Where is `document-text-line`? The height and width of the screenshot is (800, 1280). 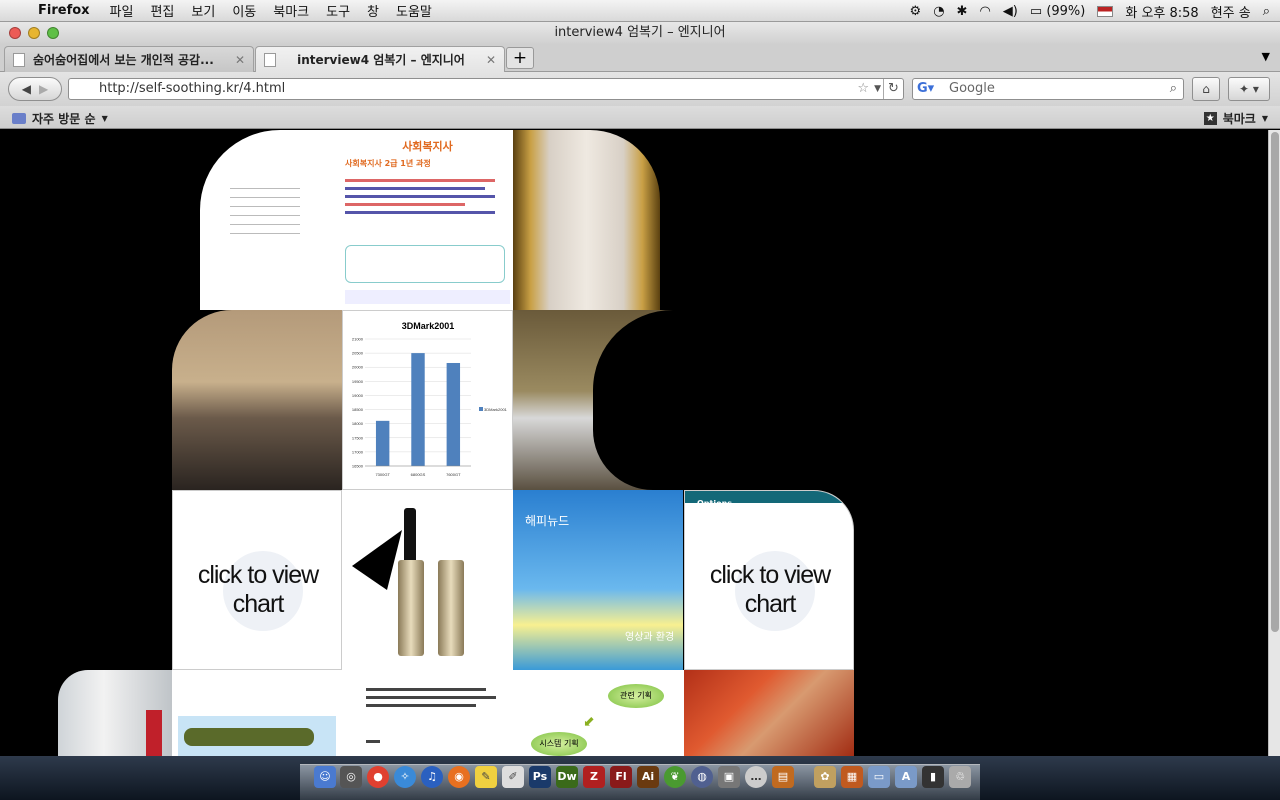
document-text-line is located at coordinates (421, 705).